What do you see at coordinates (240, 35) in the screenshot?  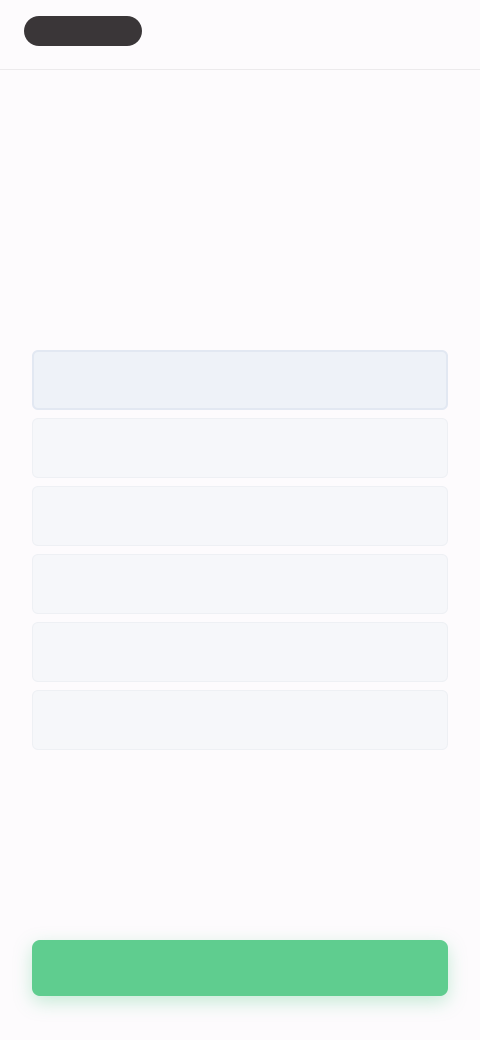 I see `top-bar` at bounding box center [240, 35].